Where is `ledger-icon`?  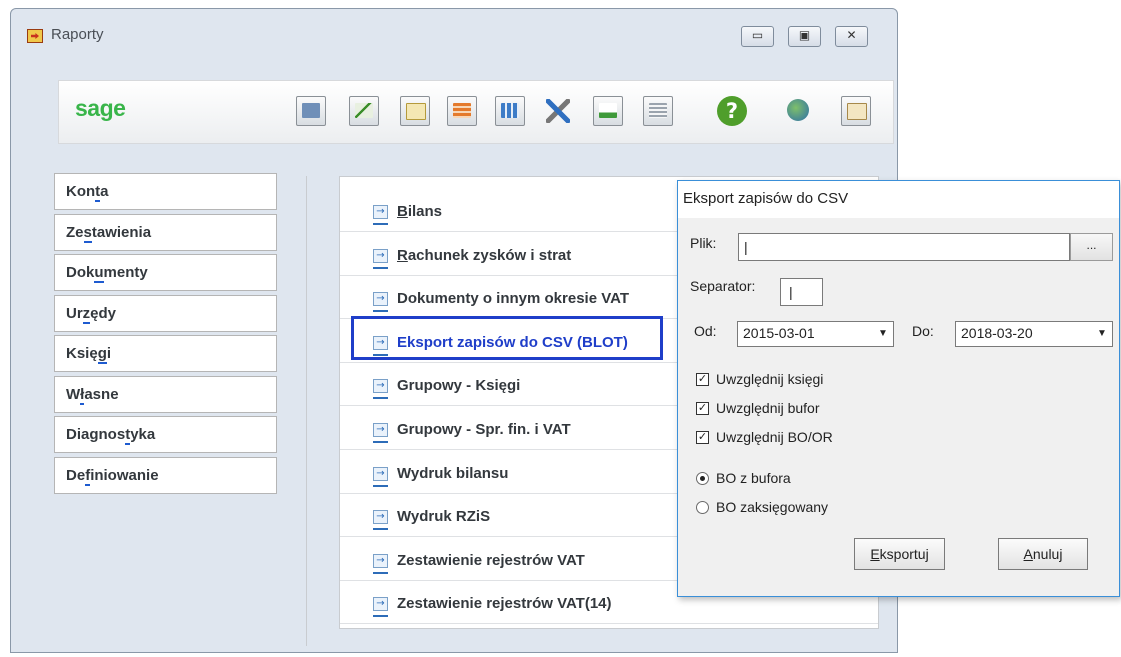
ledger-icon is located at coordinates (311, 111).